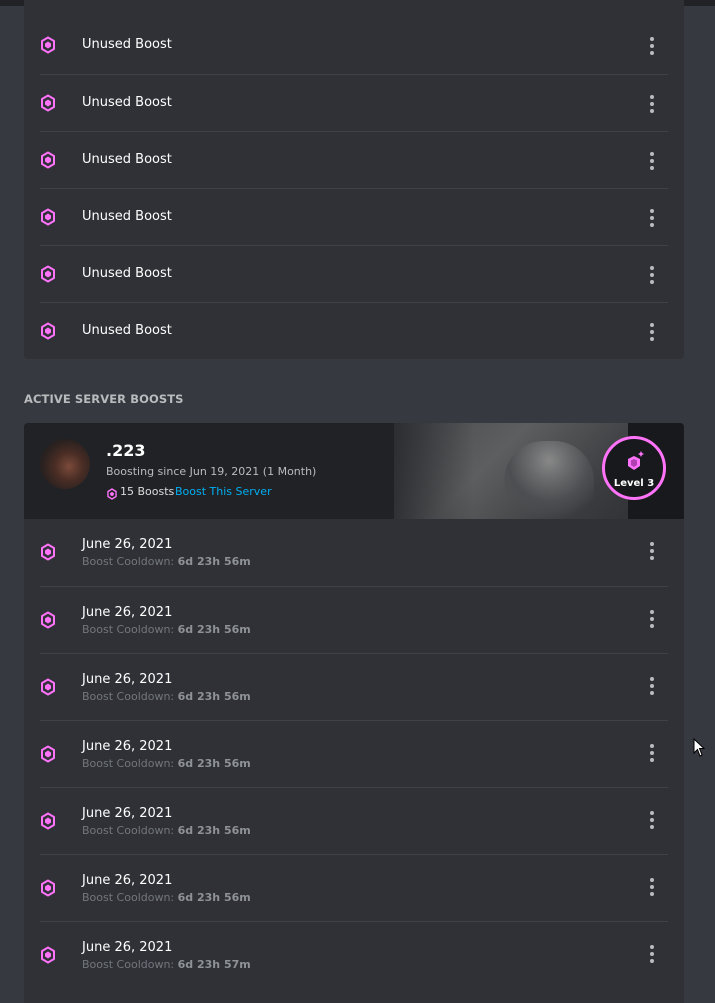 This screenshot has width=715, height=1003. What do you see at coordinates (211, 471) in the screenshot?
I see `boosting-since: Boosting since Jun 19, 2021 (1 Month)` at bounding box center [211, 471].